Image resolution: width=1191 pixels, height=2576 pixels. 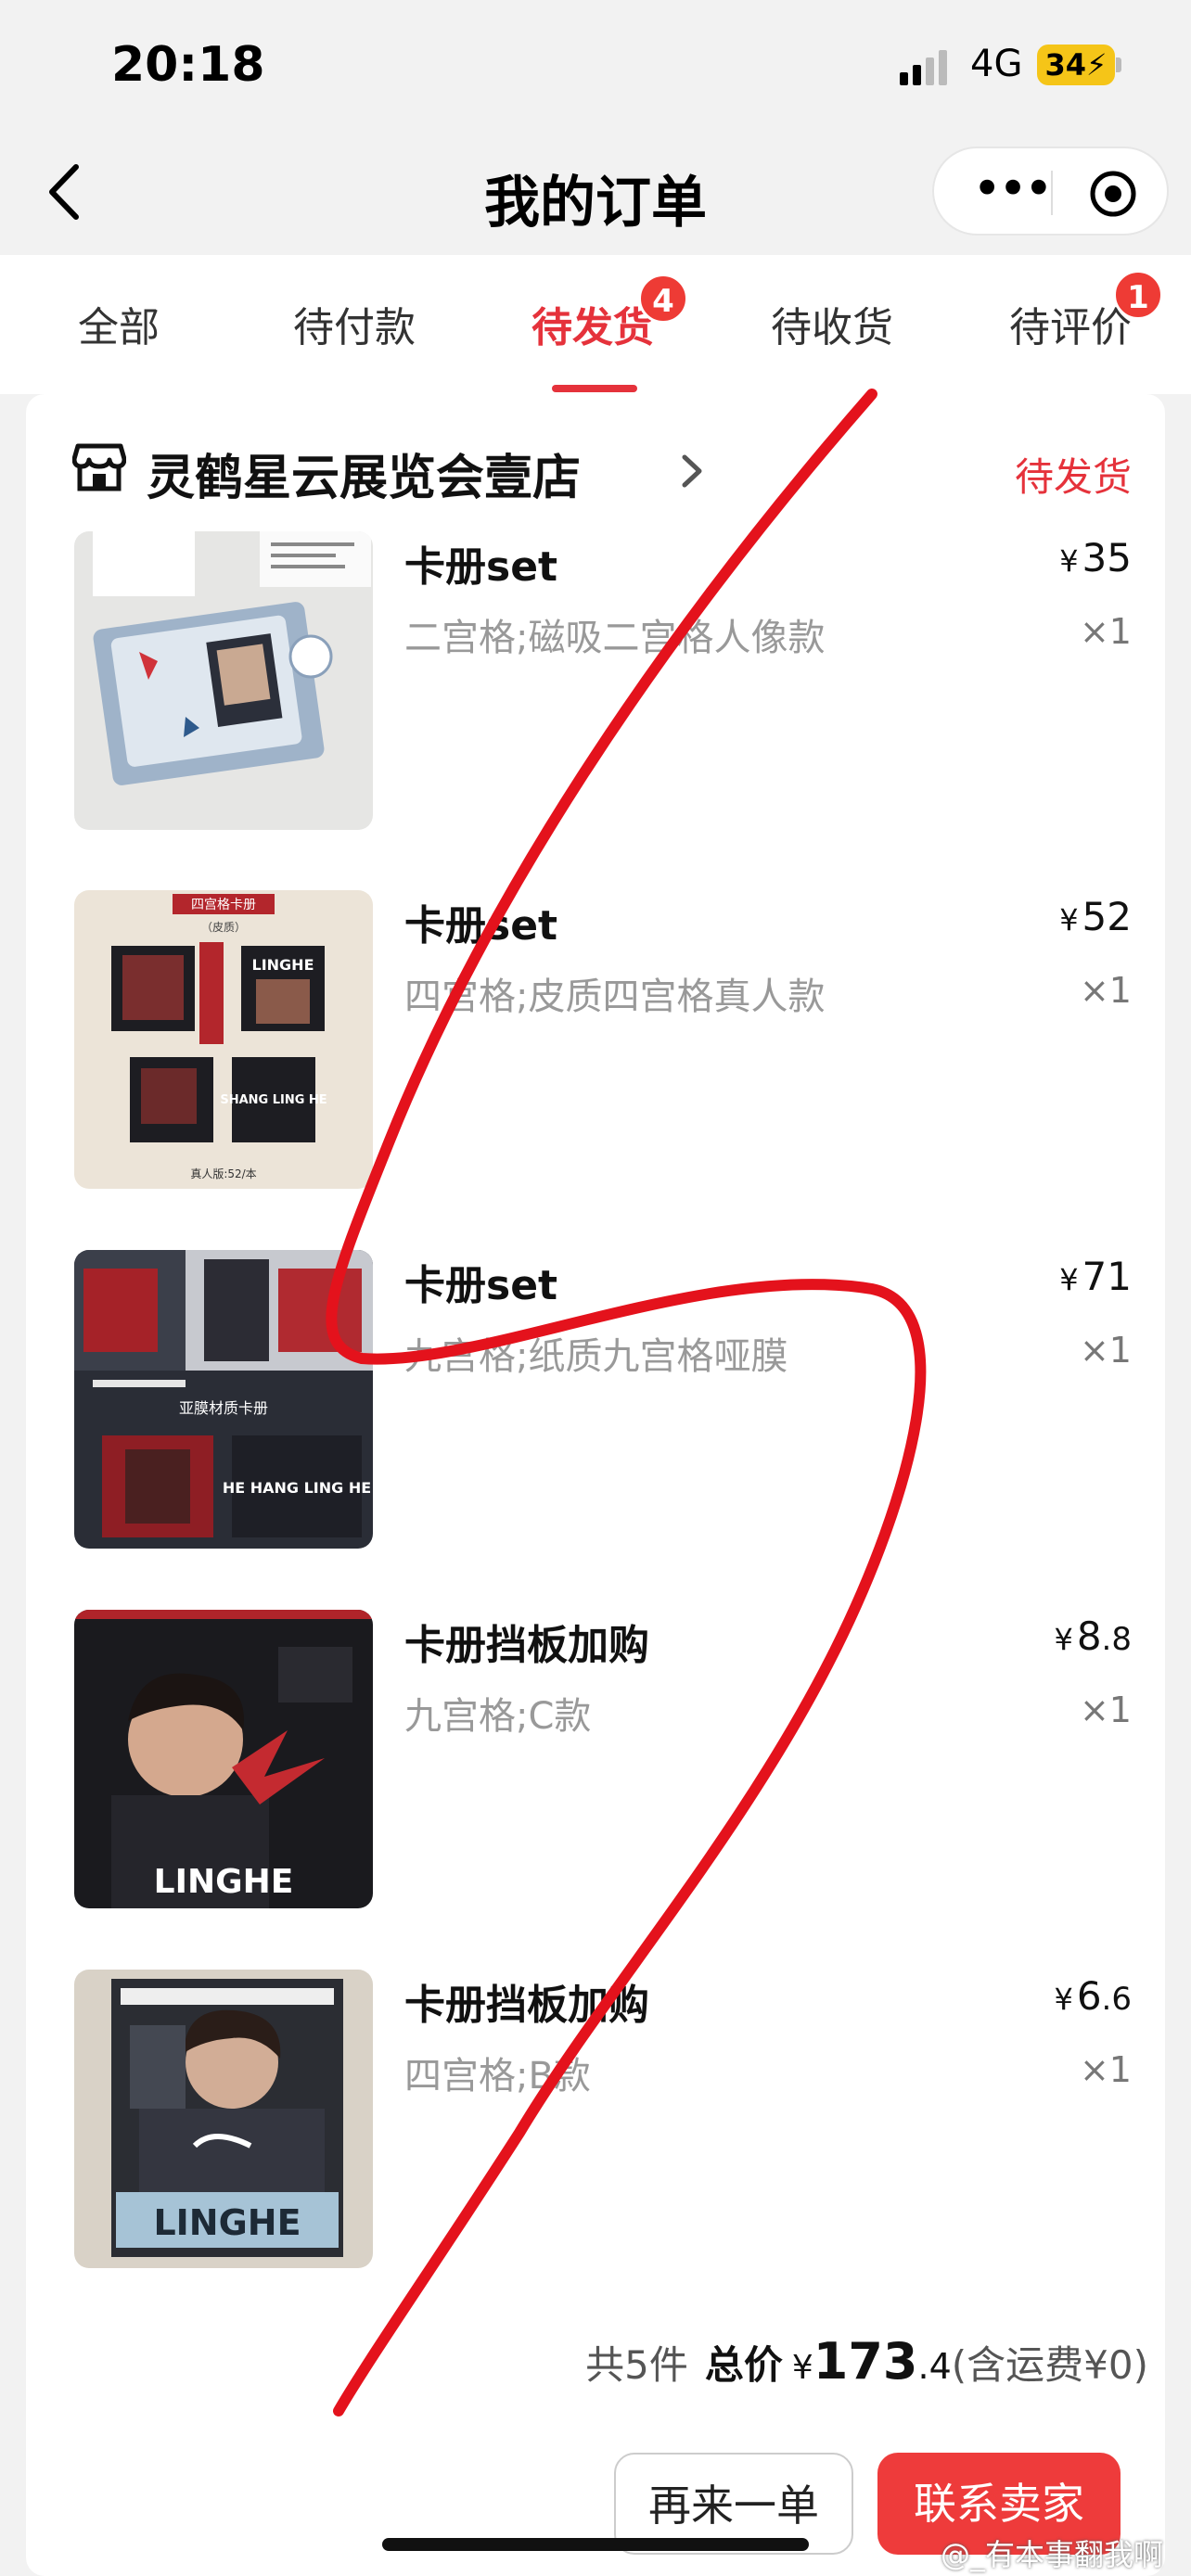 What do you see at coordinates (364, 473) in the screenshot?
I see `shop-name: 灵鹤星云展览会壹店` at bounding box center [364, 473].